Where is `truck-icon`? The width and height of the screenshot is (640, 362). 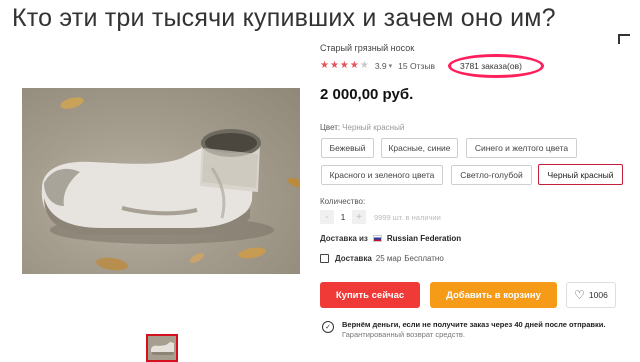
truck-icon is located at coordinates (324, 258).